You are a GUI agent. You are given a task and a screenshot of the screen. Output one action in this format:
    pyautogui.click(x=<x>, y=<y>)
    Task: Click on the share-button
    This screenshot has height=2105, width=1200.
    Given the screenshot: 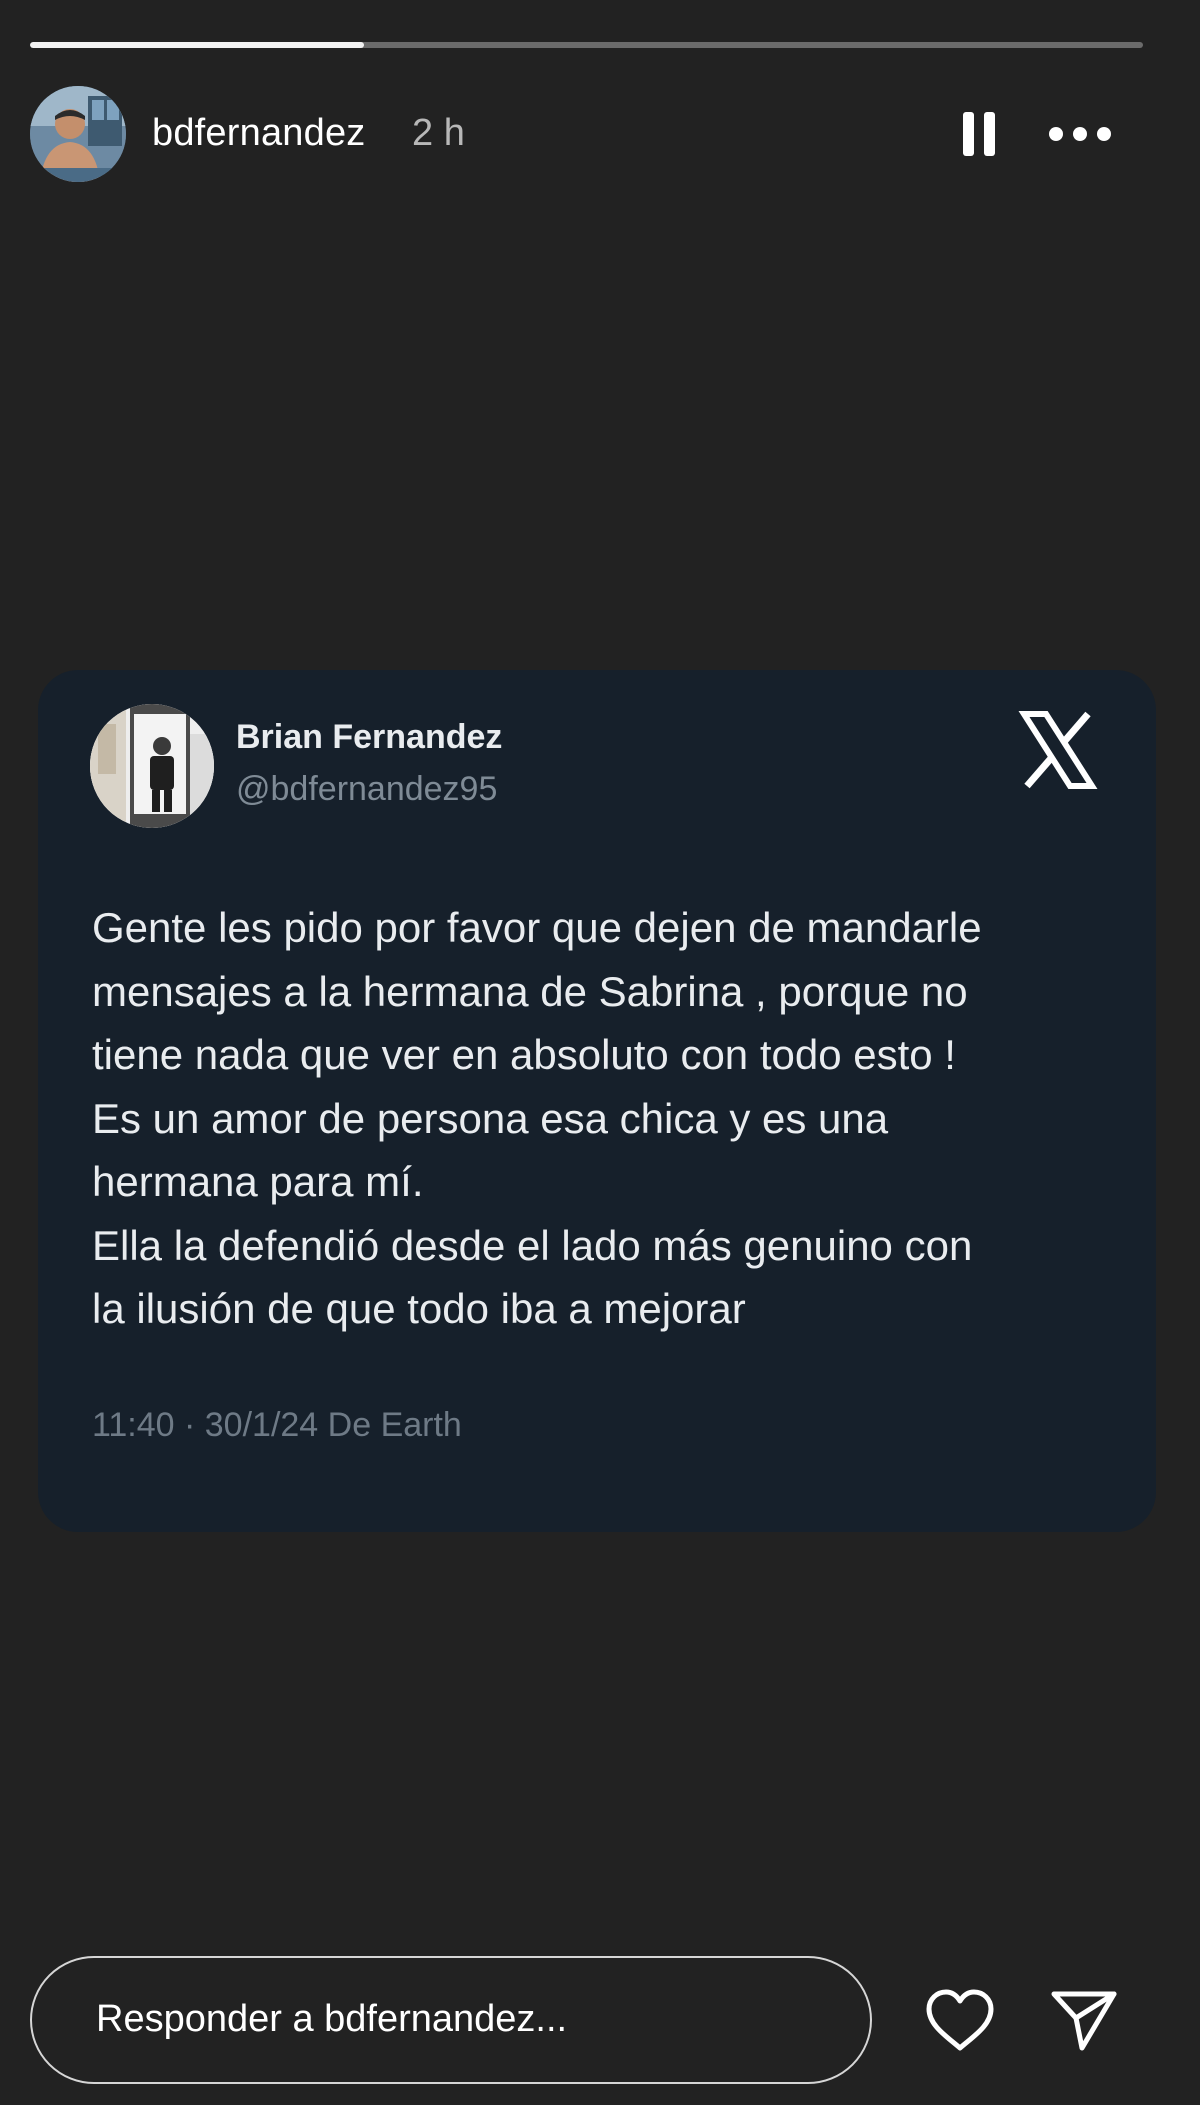 What is the action you would take?
    pyautogui.click(x=1084, y=2020)
    